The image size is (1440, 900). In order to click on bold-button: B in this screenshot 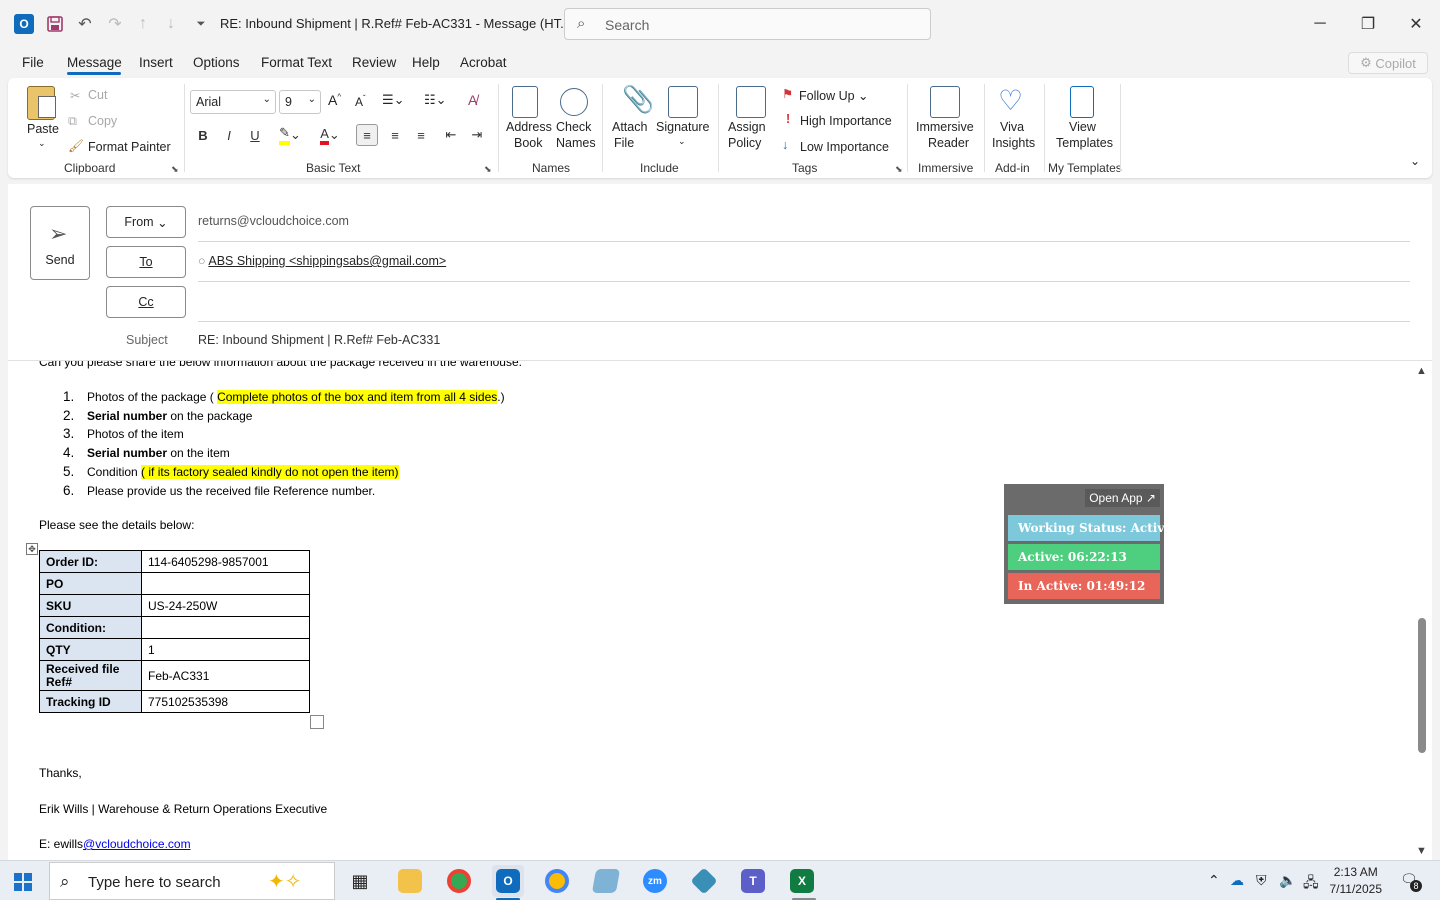, I will do `click(203, 135)`.